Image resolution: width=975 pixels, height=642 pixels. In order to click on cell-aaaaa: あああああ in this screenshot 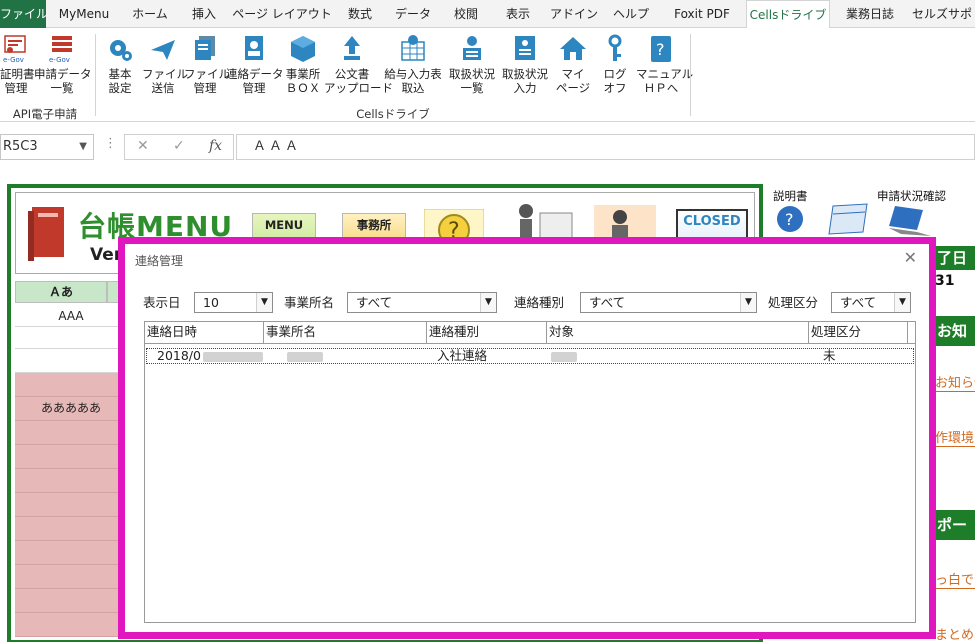, I will do `click(71, 409)`.